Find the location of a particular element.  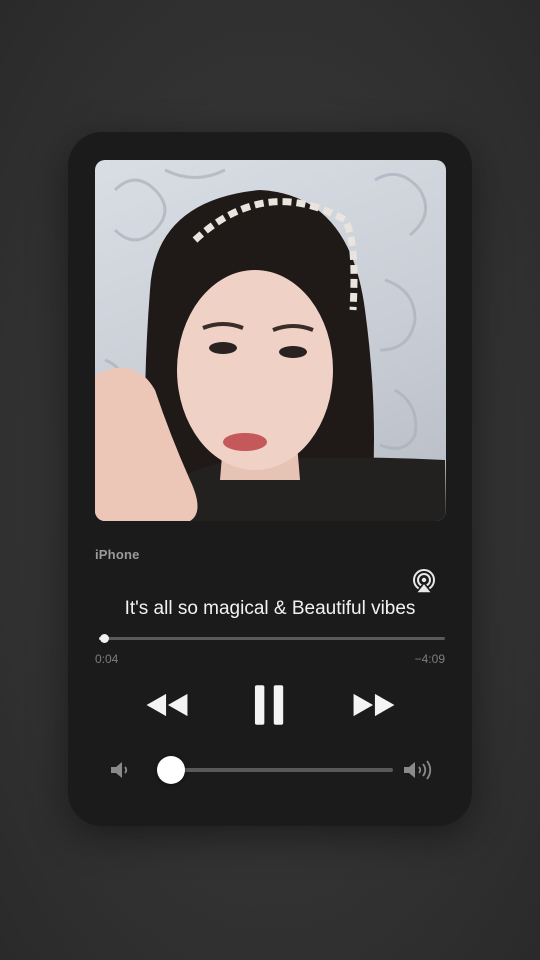

rewind-button is located at coordinates (167, 705).